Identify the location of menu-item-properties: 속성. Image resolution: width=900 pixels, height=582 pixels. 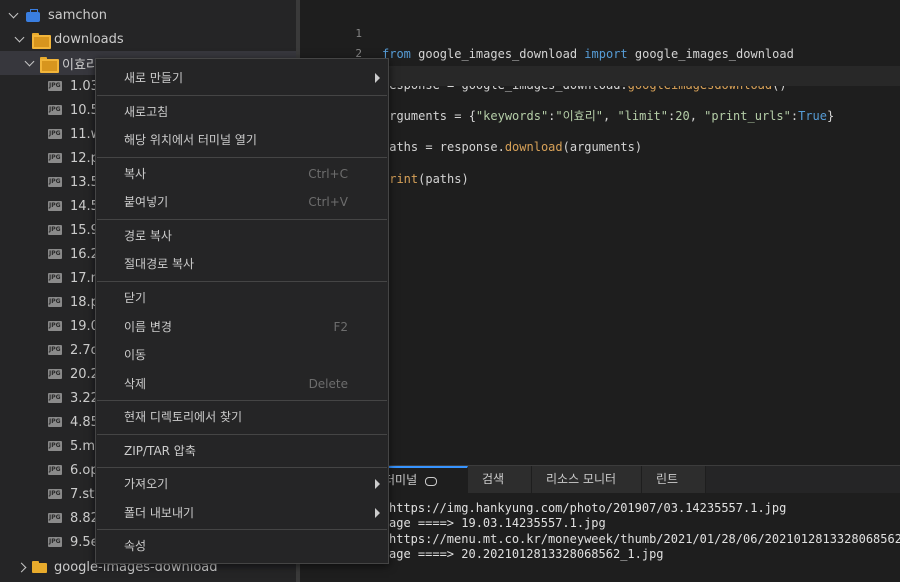
(242, 546).